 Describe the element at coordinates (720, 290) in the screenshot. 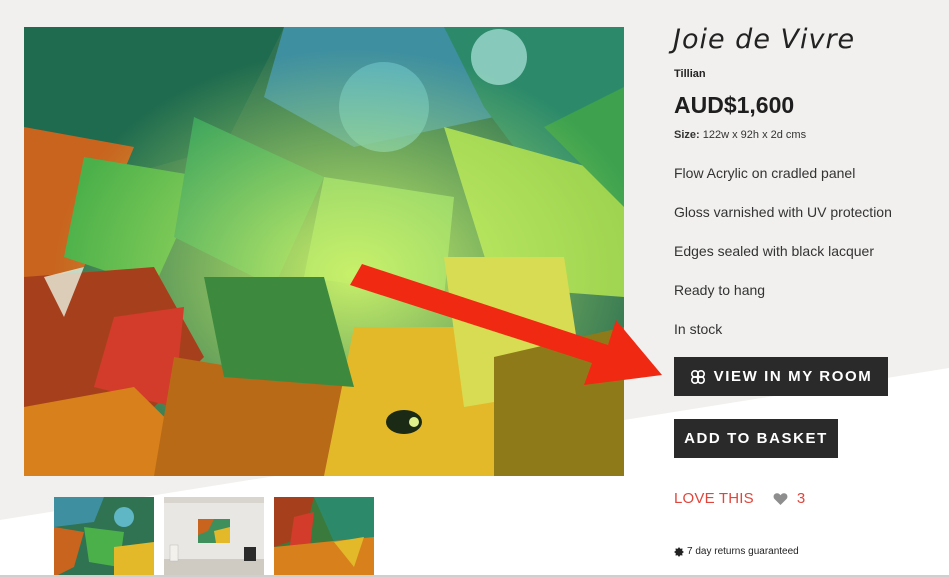

I see `feature-hanging: Ready to hang` at that location.